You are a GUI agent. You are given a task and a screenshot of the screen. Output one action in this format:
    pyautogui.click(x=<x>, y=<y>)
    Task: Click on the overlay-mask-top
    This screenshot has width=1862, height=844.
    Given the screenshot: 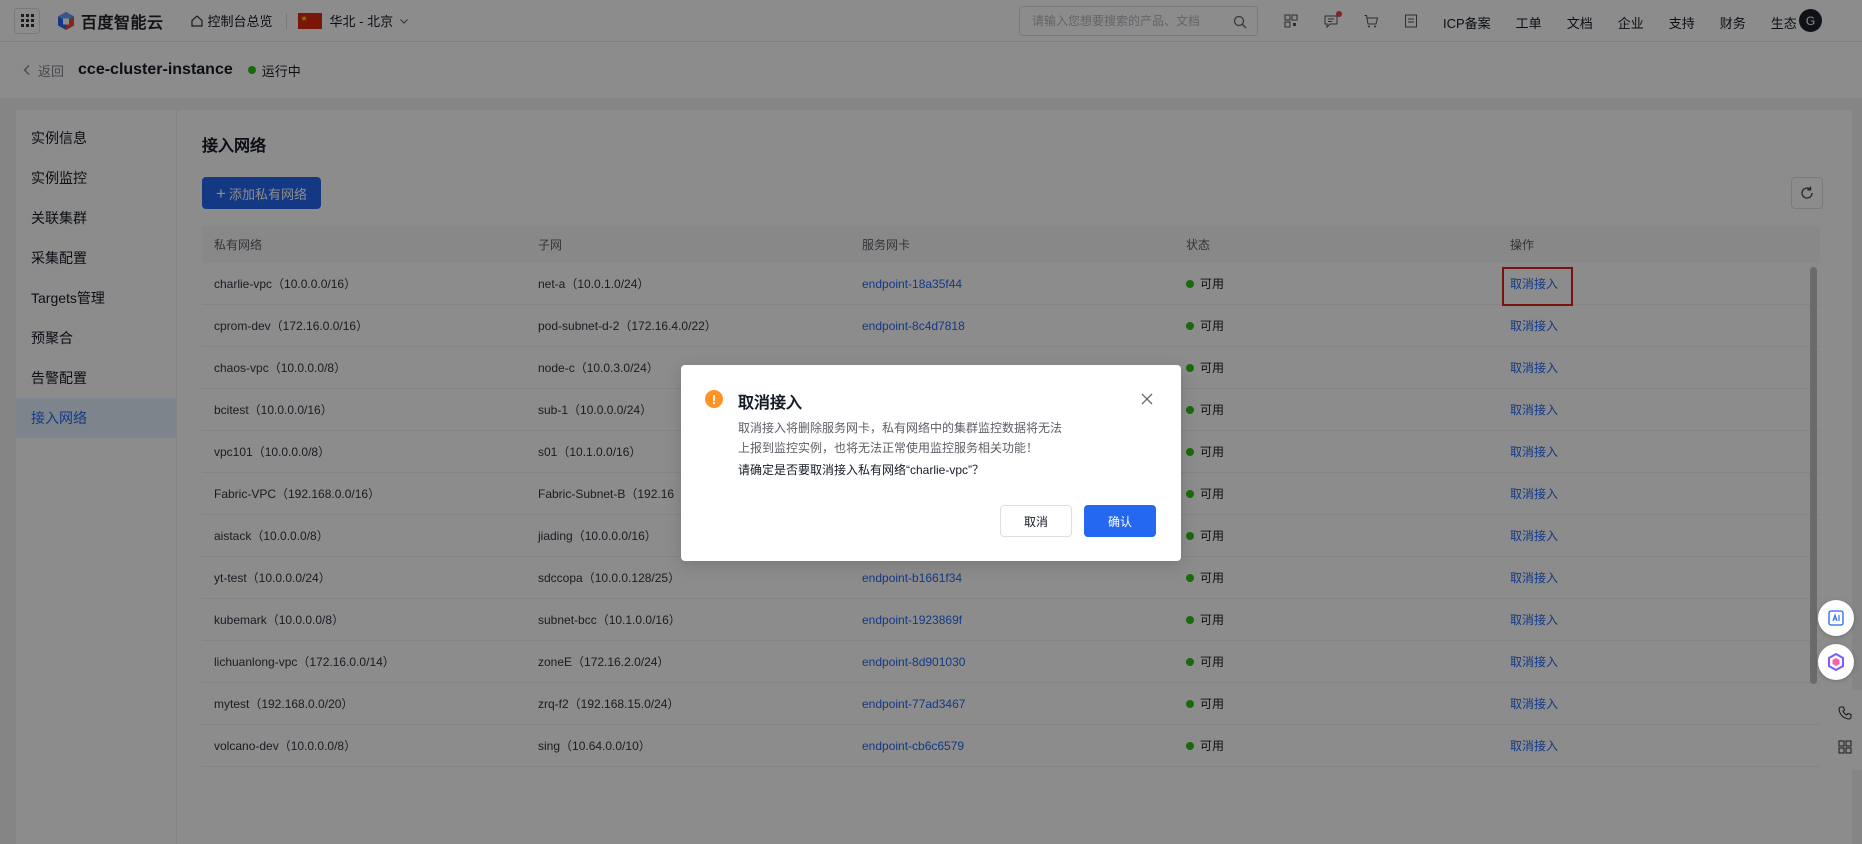 What is the action you would take?
    pyautogui.click(x=931, y=21)
    